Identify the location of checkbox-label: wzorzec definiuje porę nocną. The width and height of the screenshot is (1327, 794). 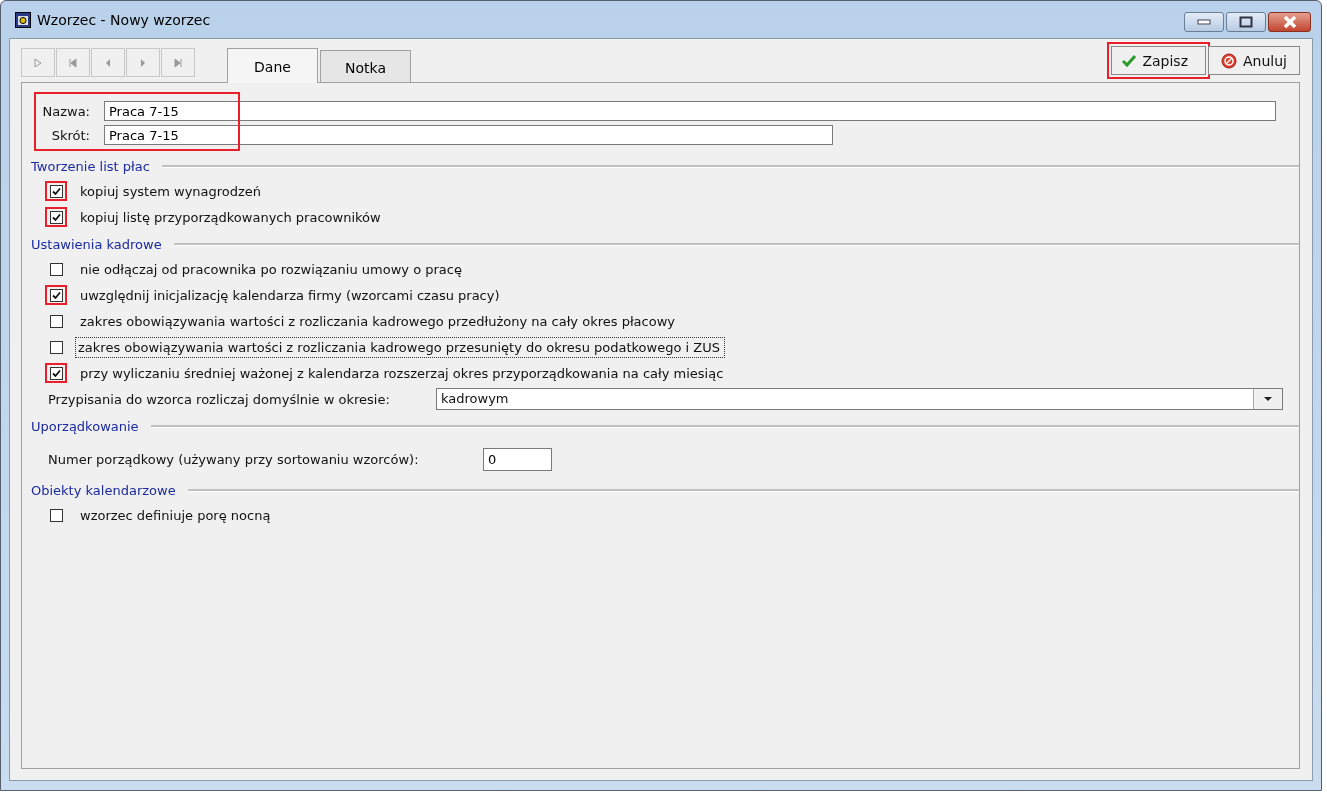
(175, 515).